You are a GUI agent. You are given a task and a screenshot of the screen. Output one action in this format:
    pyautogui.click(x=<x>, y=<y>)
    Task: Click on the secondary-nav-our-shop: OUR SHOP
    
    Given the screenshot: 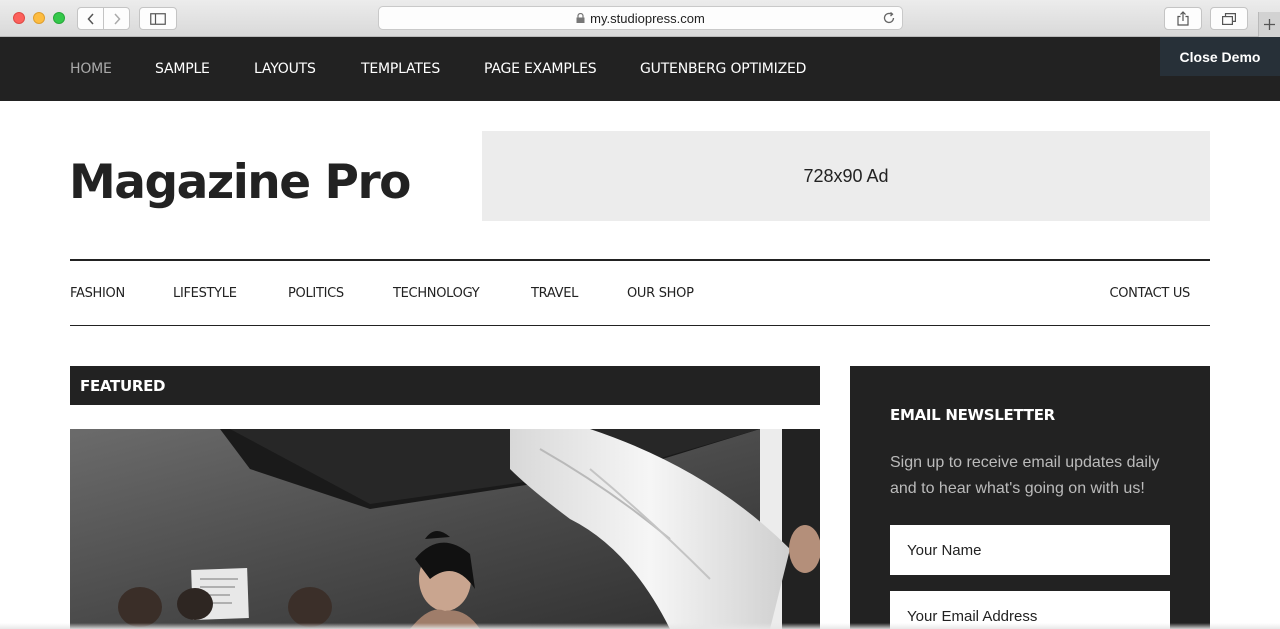 What is the action you would take?
    pyautogui.click(x=660, y=293)
    